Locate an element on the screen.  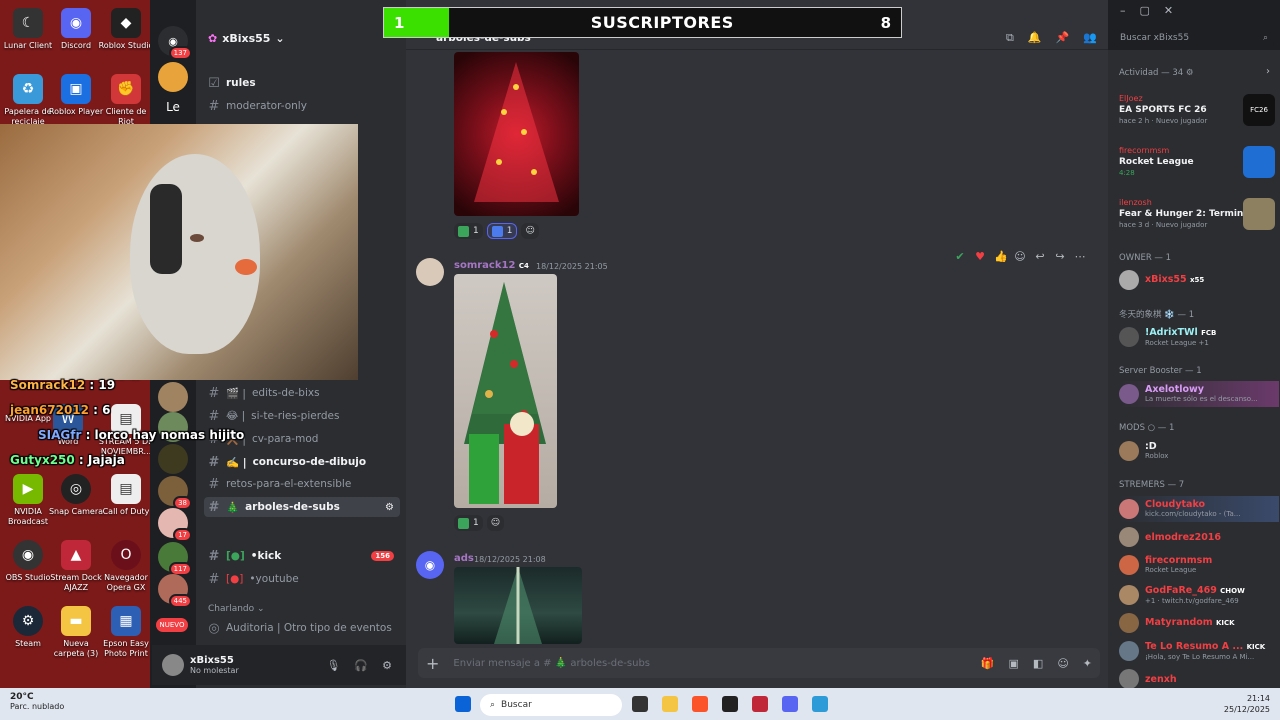
new-badge: NUEVO is located at coordinates (172, 625).